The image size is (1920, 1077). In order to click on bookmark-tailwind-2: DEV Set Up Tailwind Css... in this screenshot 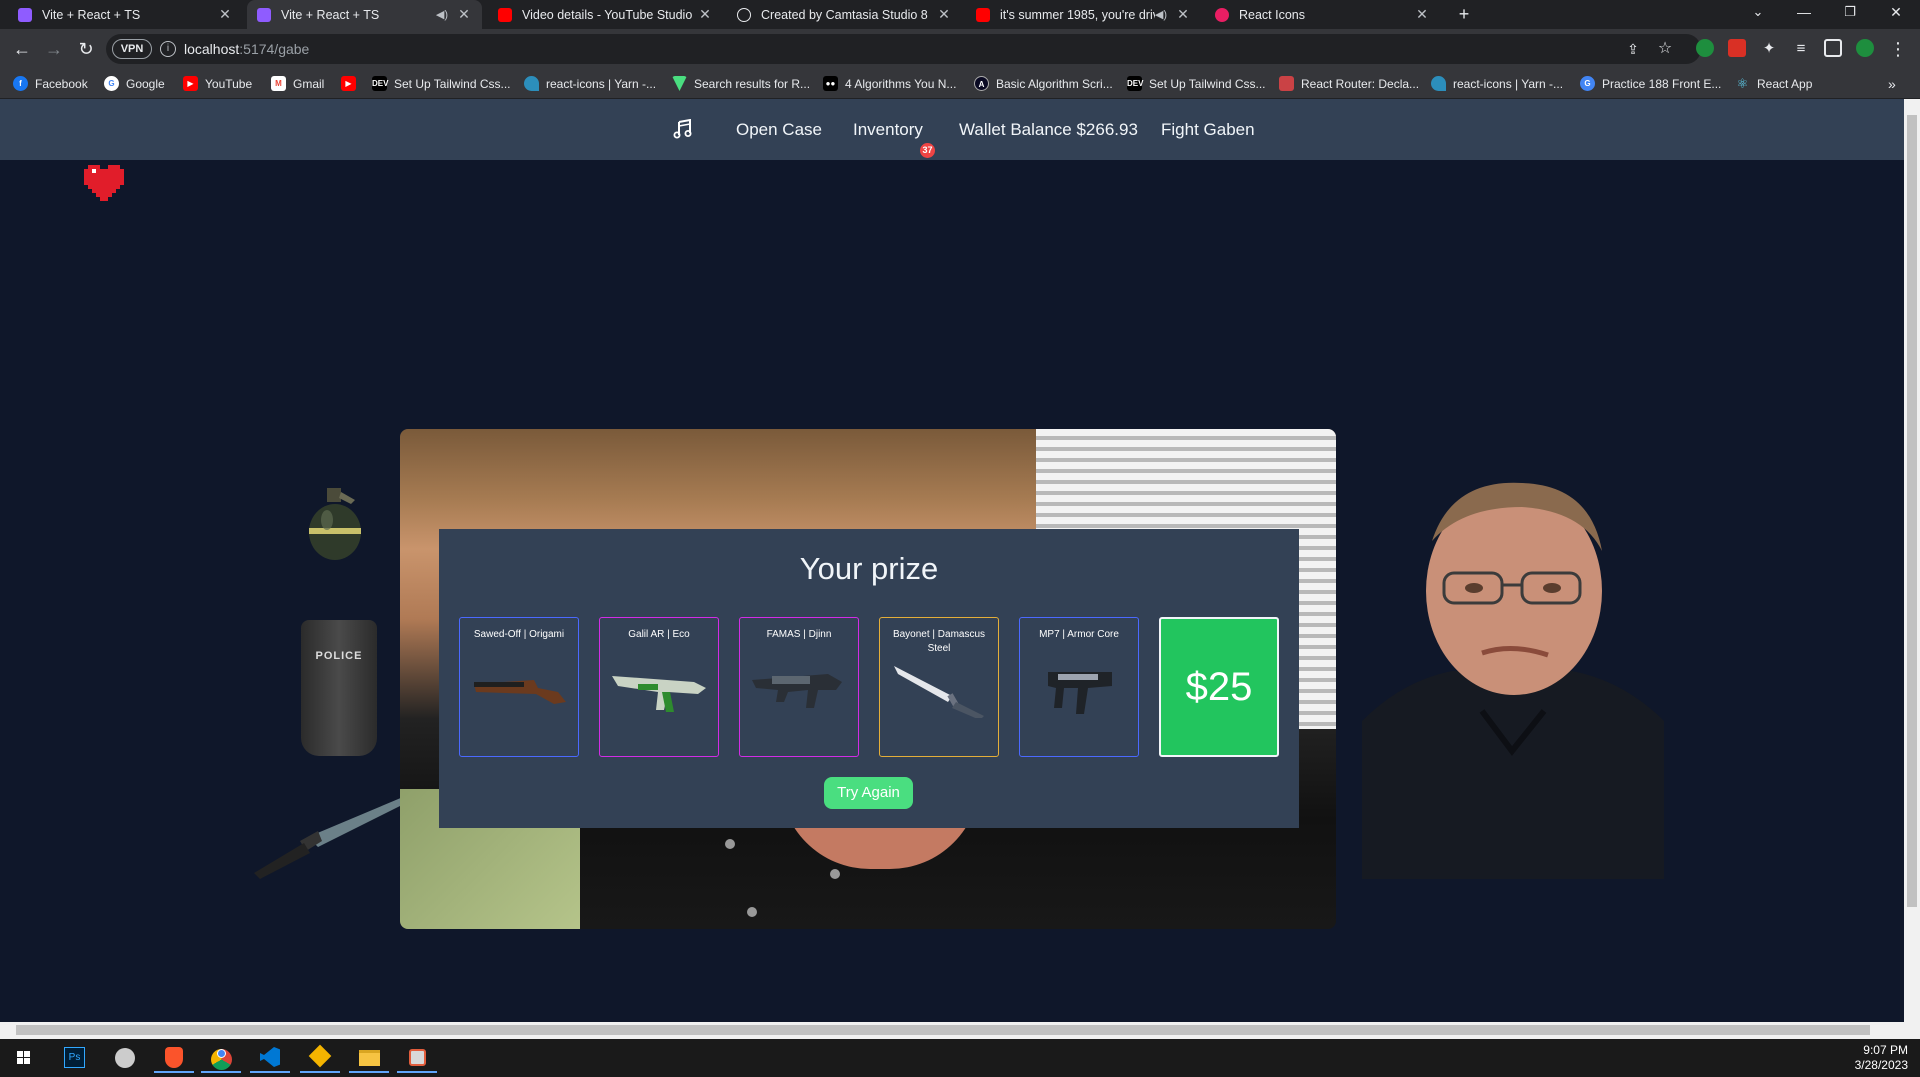, I will do `click(1196, 83)`.